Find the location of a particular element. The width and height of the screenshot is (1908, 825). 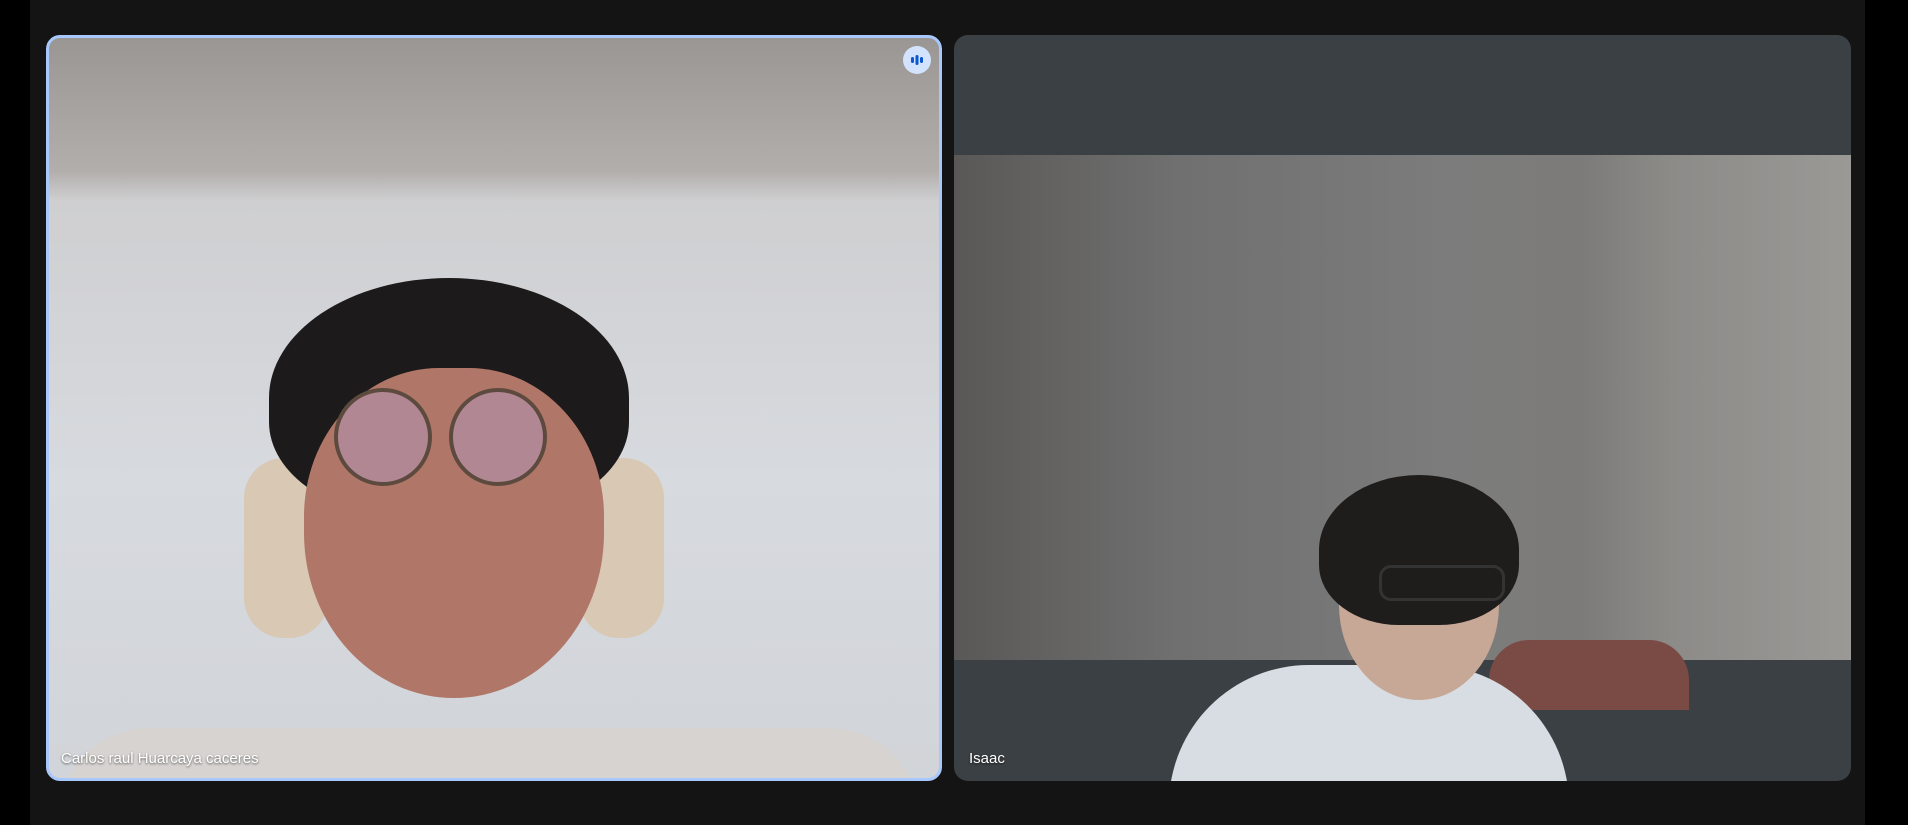

participant-name: Isaac is located at coordinates (987, 758).